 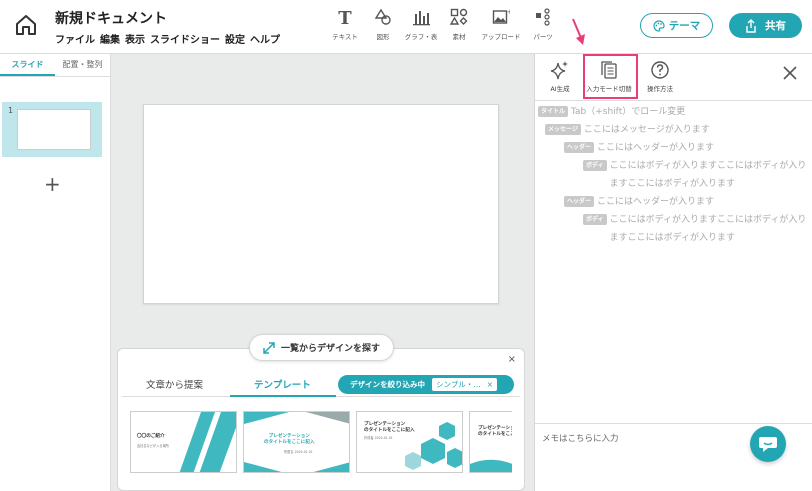 I want to click on share-button: 共有, so click(x=765, y=25).